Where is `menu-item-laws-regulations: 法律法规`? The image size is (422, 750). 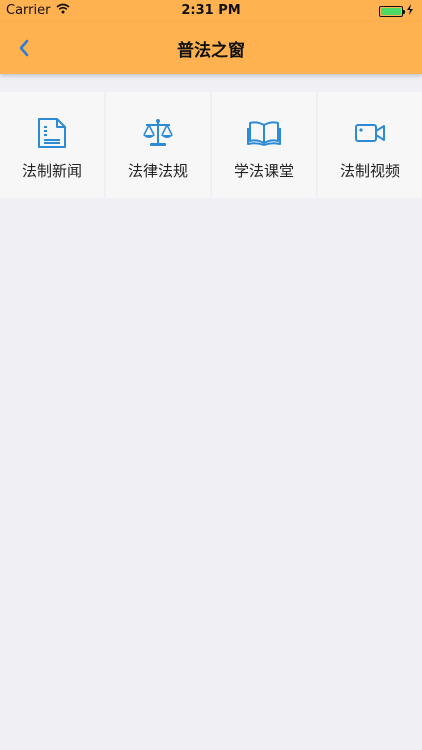
menu-item-laws-regulations: 法律法规 is located at coordinates (158, 145).